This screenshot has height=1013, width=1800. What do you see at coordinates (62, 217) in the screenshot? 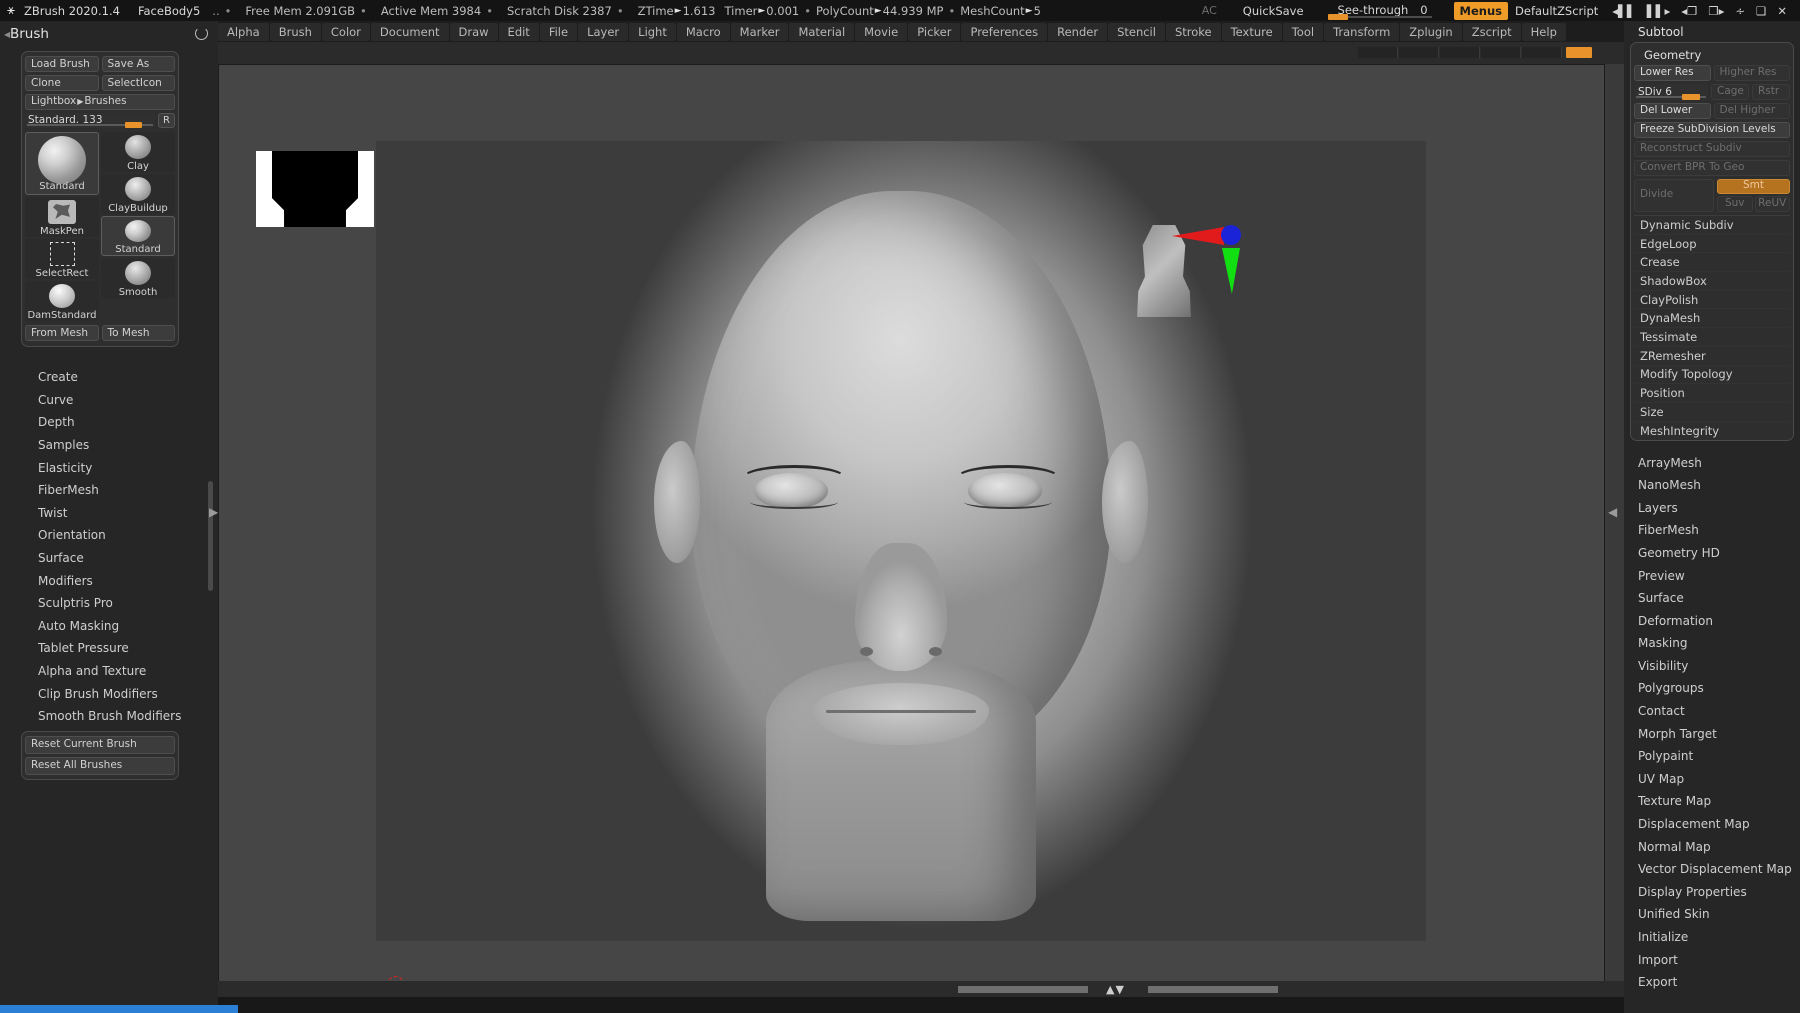
I see `brush-item-maskpen: MaskPen` at bounding box center [62, 217].